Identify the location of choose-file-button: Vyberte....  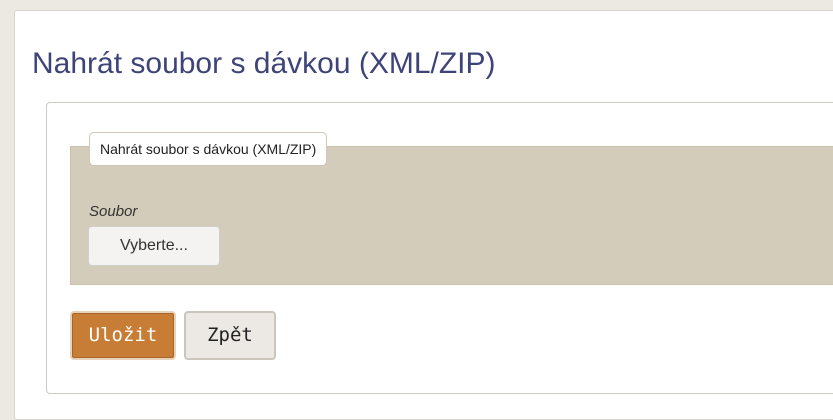
(154, 246).